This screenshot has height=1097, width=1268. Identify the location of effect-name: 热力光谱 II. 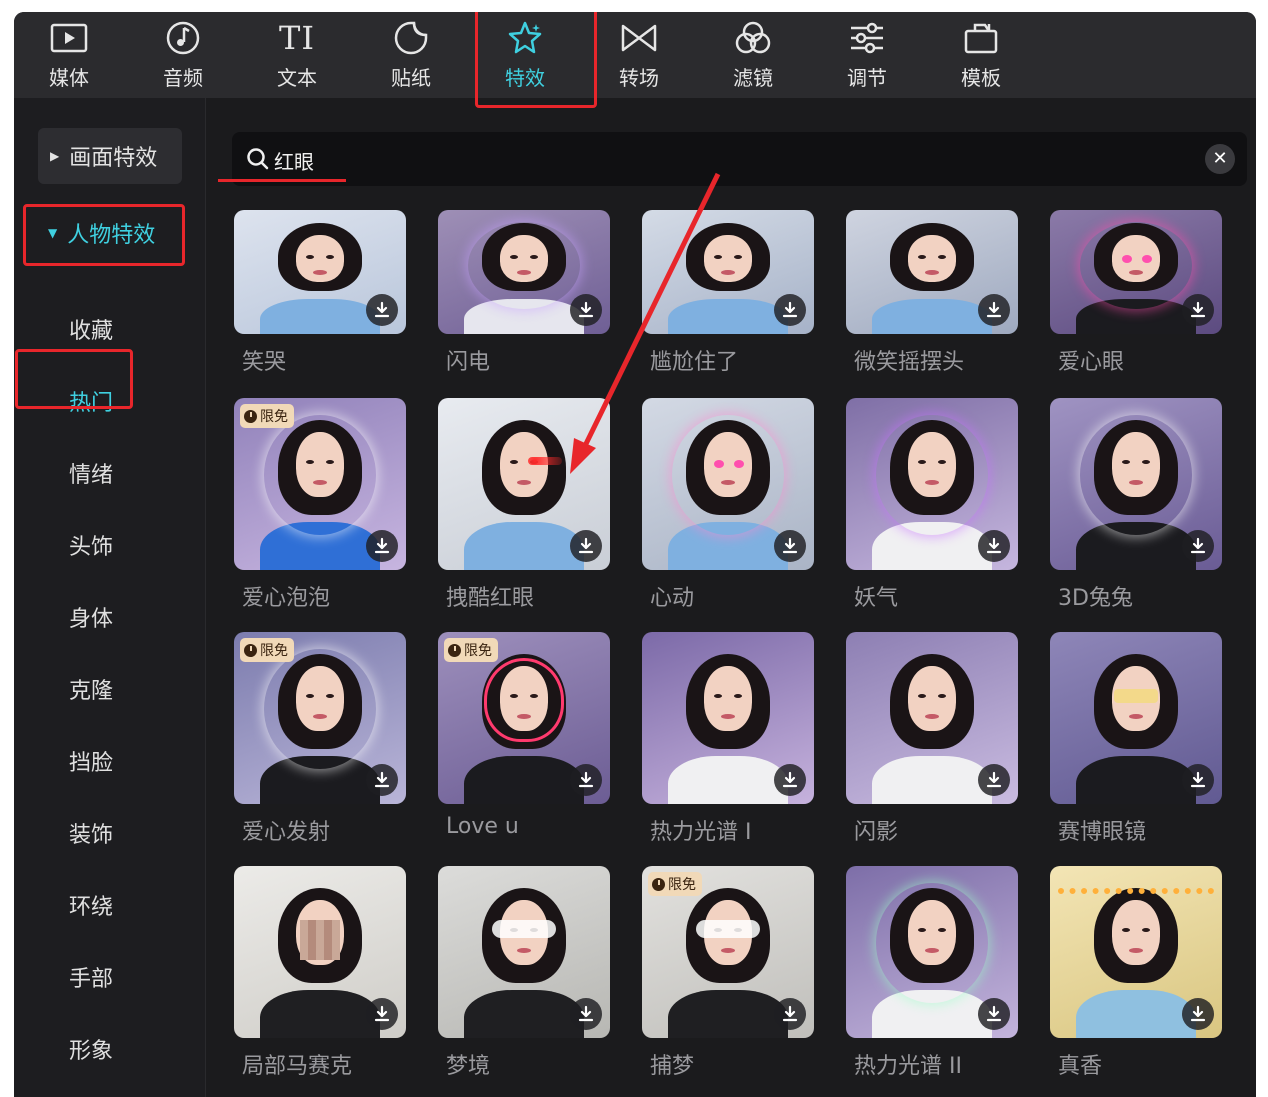
(908, 1066).